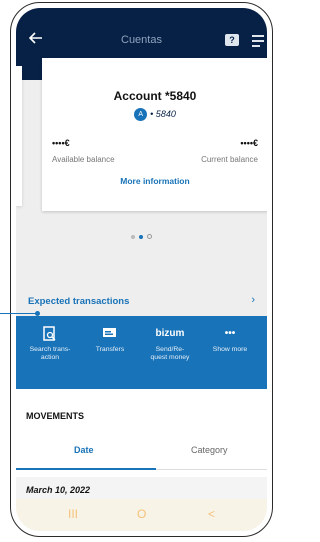  Describe the element at coordinates (249, 143) in the screenshot. I see `current-balance-value: ••••€` at that location.